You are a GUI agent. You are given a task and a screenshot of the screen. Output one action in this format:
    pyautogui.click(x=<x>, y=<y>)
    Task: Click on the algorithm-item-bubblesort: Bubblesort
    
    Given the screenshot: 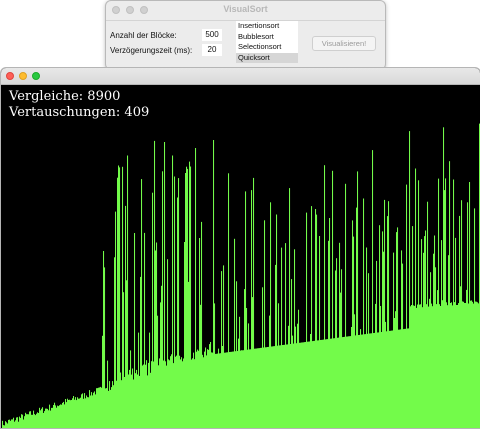 What is the action you would take?
    pyautogui.click(x=267, y=37)
    